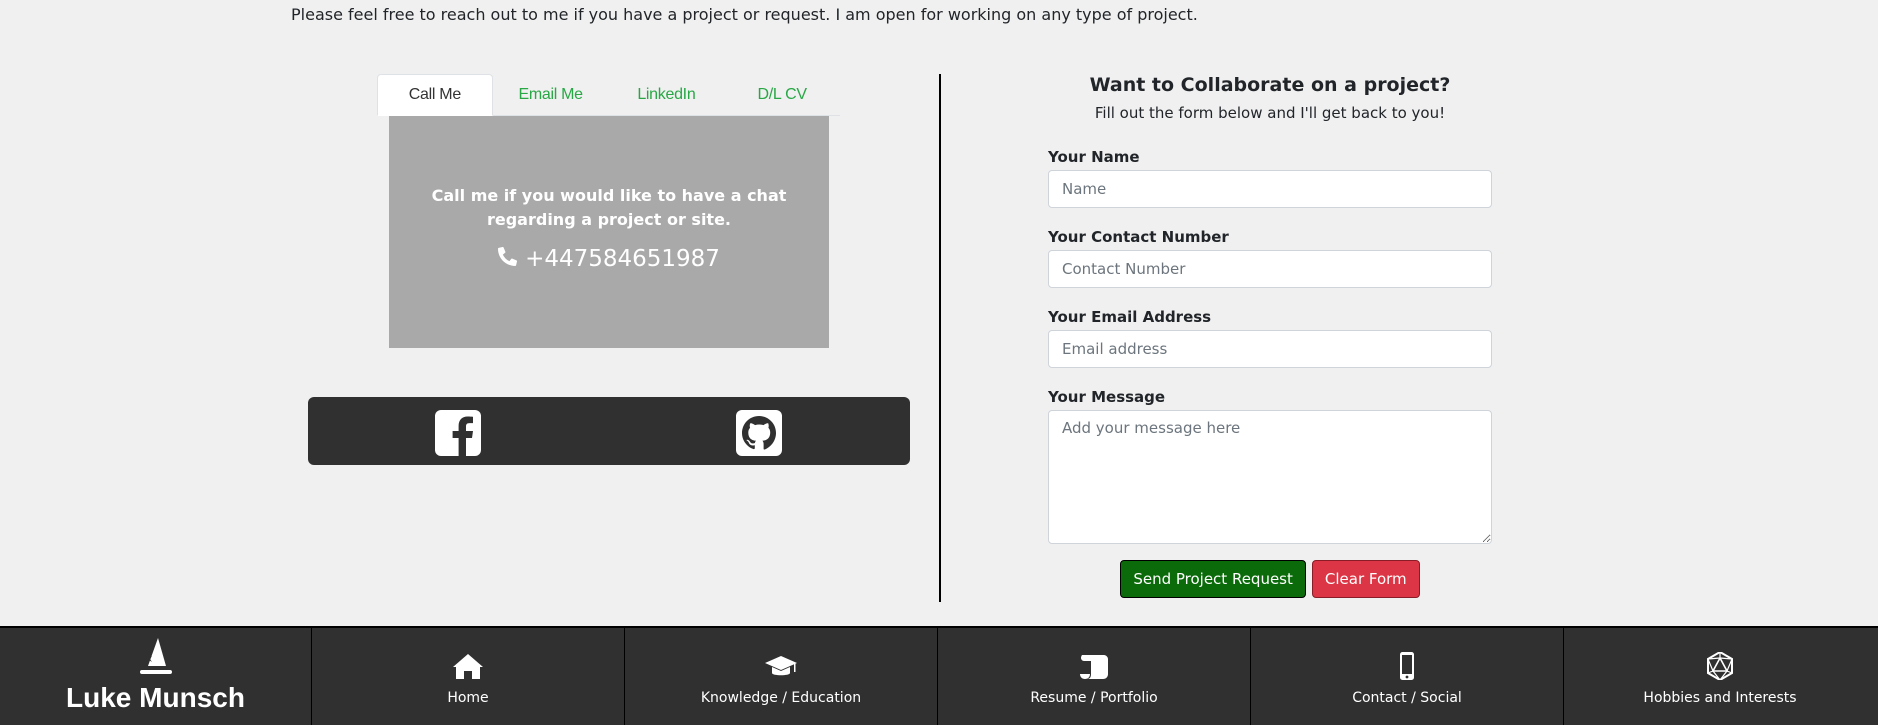  I want to click on brand: Luke Munsch, so click(155, 676).